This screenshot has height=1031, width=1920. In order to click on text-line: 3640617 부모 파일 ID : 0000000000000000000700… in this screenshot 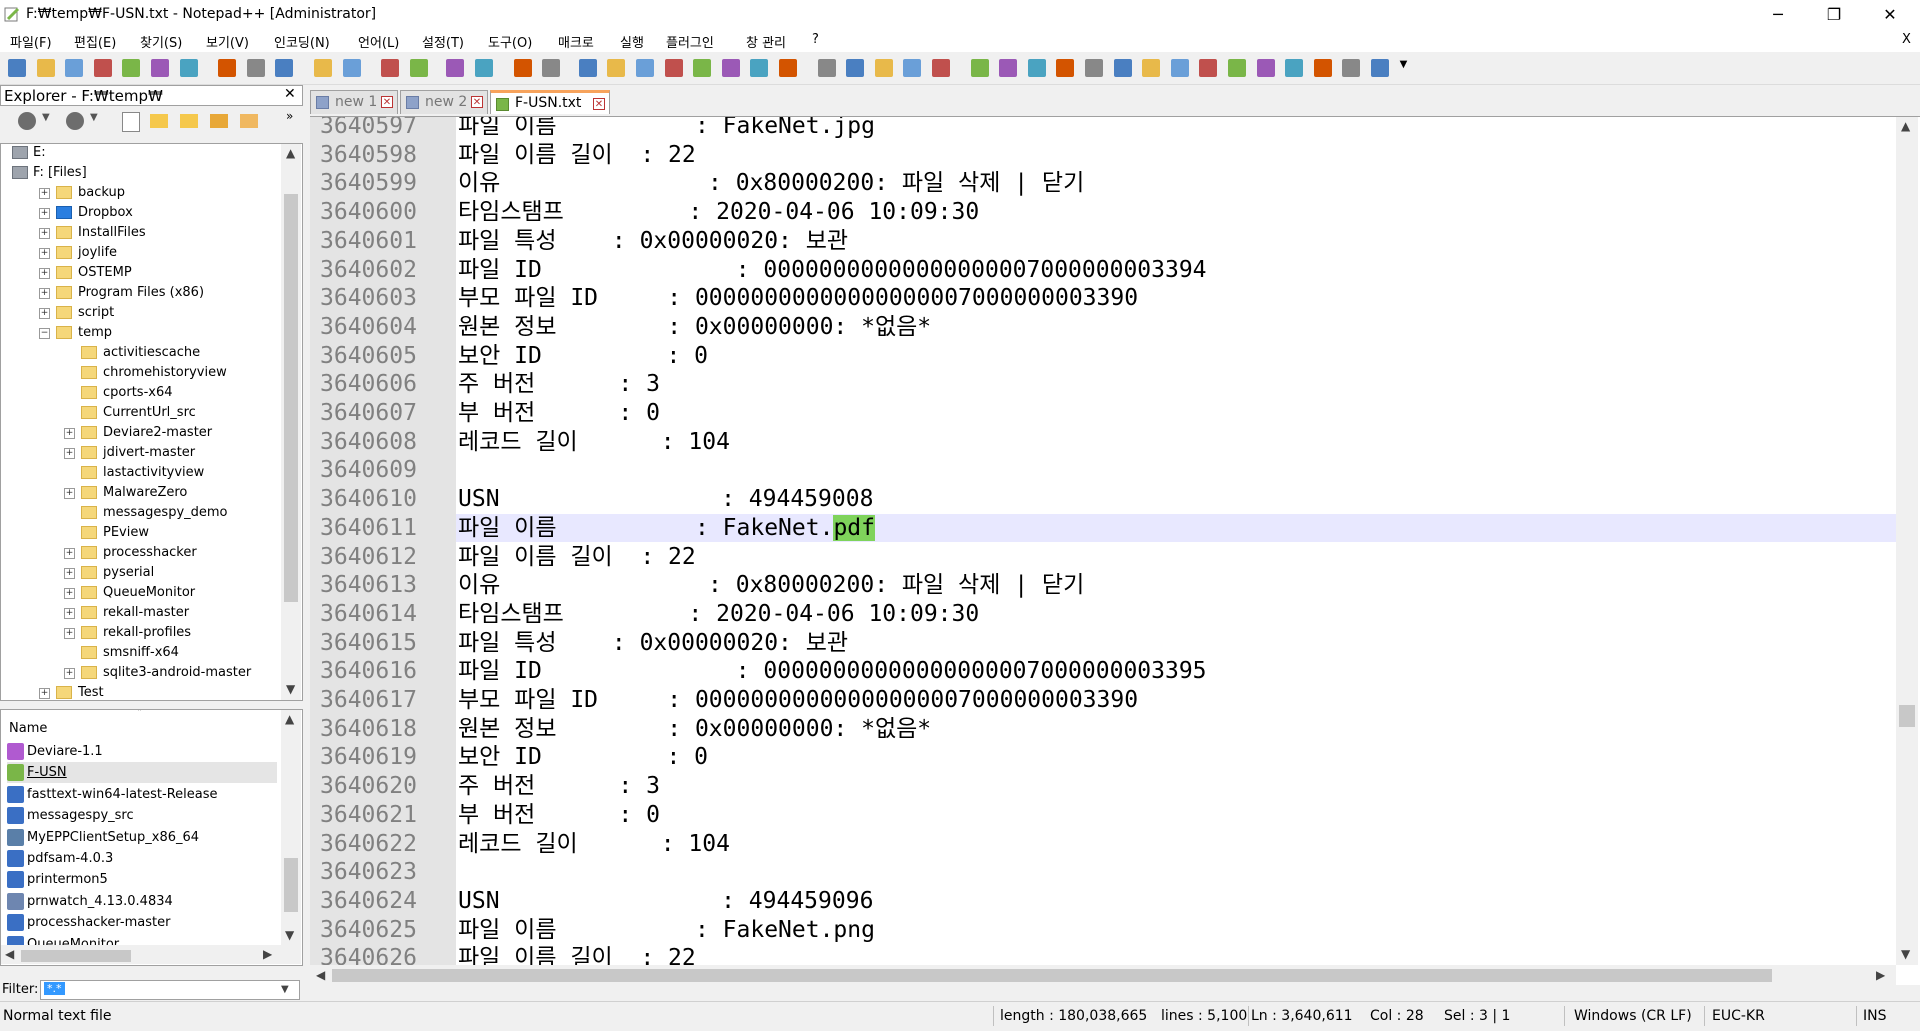, I will do `click(1102, 700)`.